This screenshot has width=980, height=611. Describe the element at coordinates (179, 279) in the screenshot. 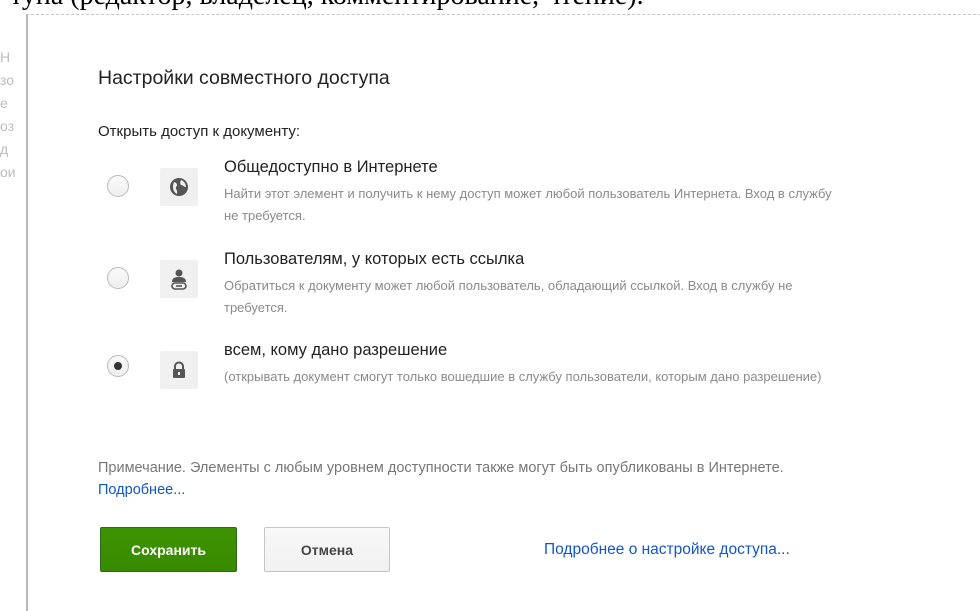

I see `person-link-icon` at that location.